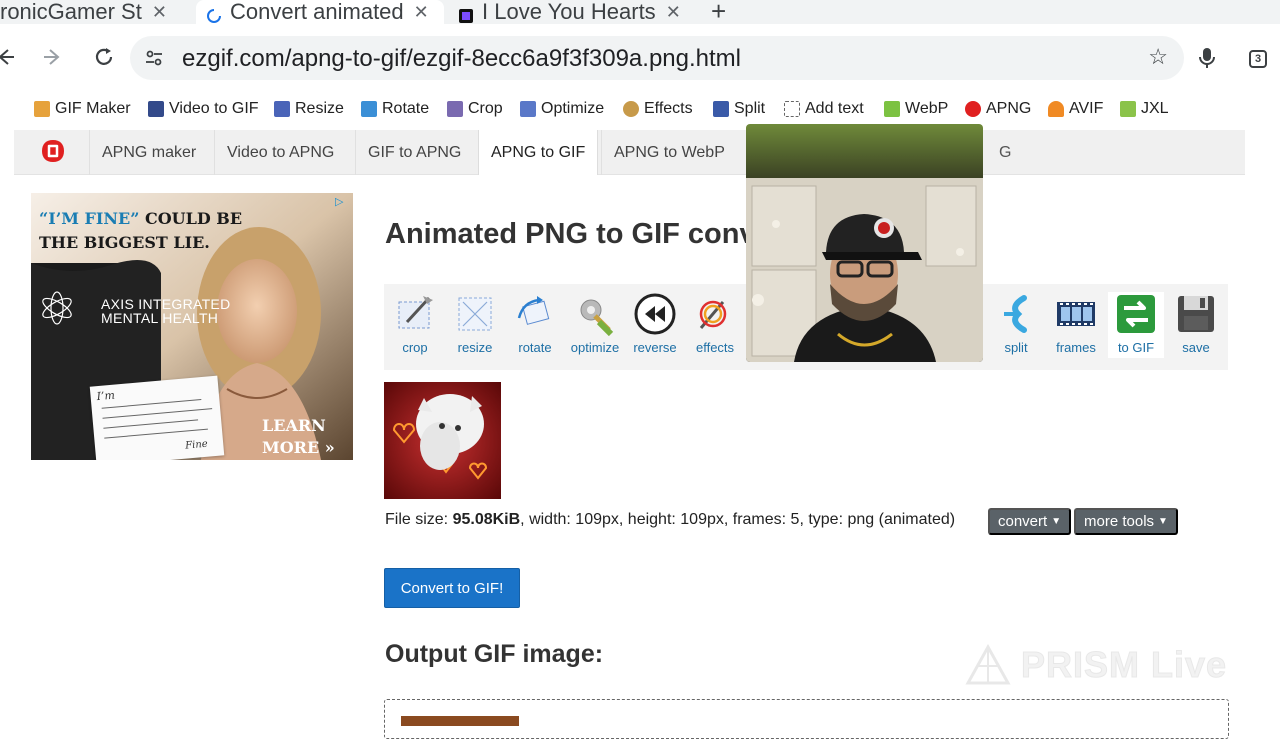  I want to click on nav-item-video-to-gif: Video to GIF, so click(203, 109).